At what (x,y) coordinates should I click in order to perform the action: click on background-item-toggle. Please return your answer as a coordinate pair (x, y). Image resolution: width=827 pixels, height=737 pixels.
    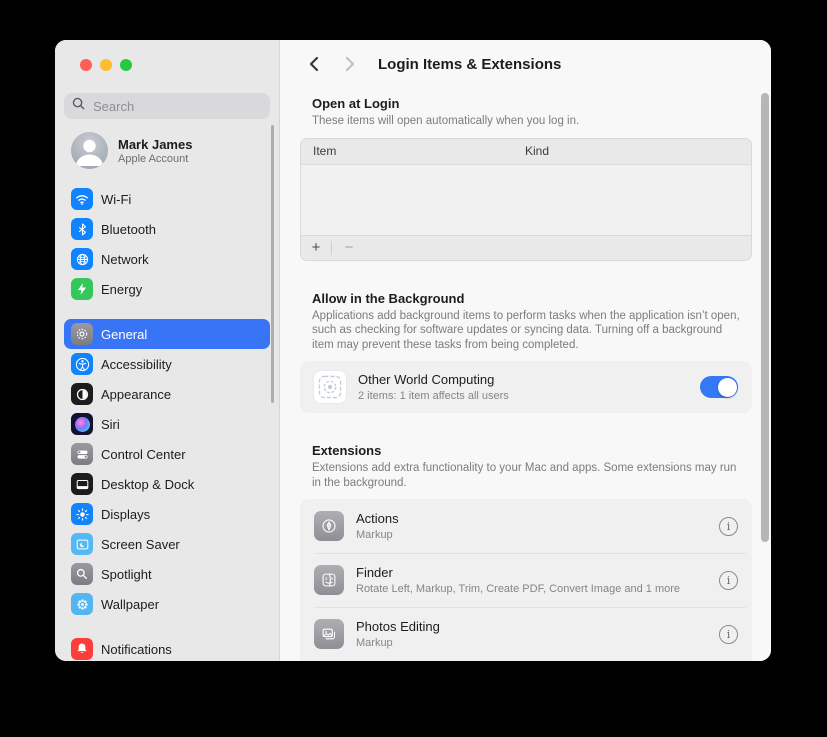
    Looking at the image, I should click on (719, 387).